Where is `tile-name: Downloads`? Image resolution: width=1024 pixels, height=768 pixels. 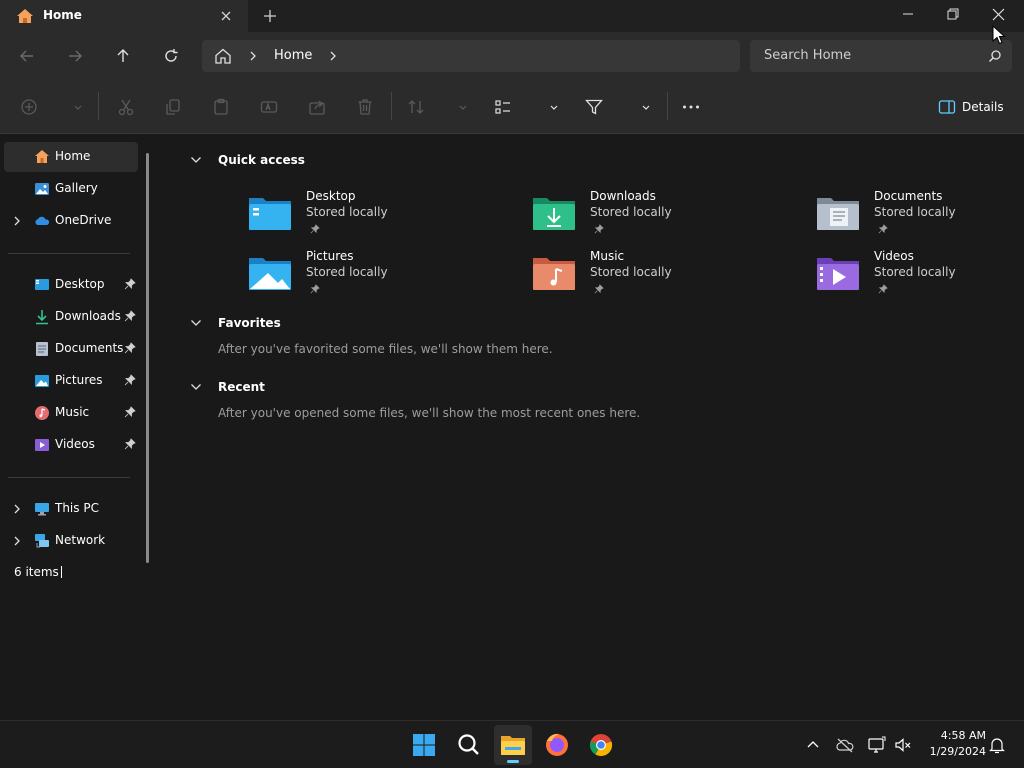 tile-name: Downloads is located at coordinates (623, 196).